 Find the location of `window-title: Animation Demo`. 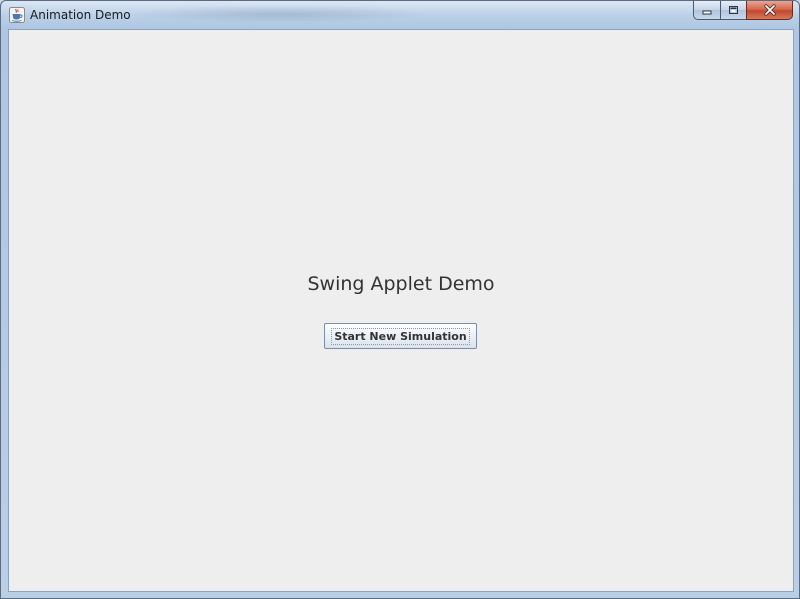

window-title: Animation Demo is located at coordinates (80, 15).